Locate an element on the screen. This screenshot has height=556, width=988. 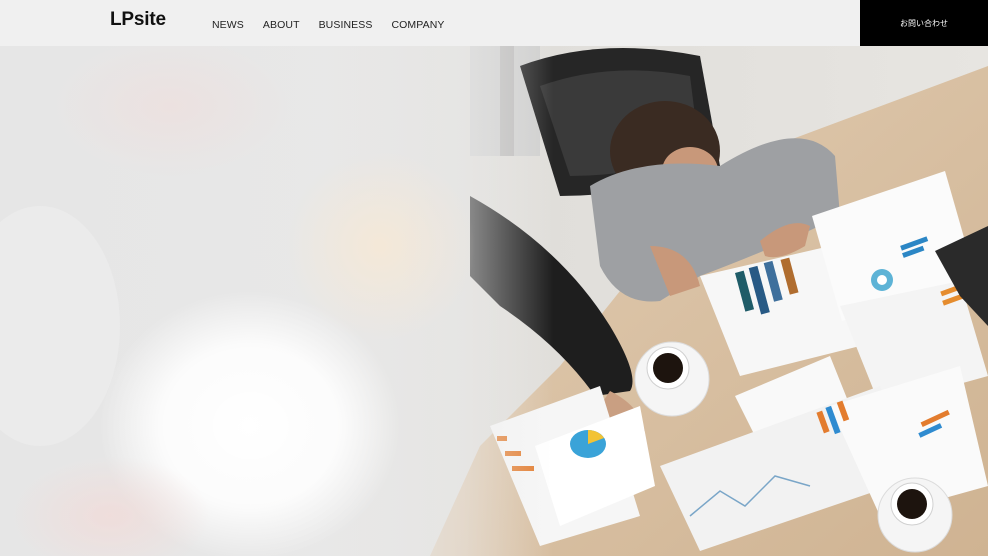
nav-item-company: COMPANY is located at coordinates (417, 24).